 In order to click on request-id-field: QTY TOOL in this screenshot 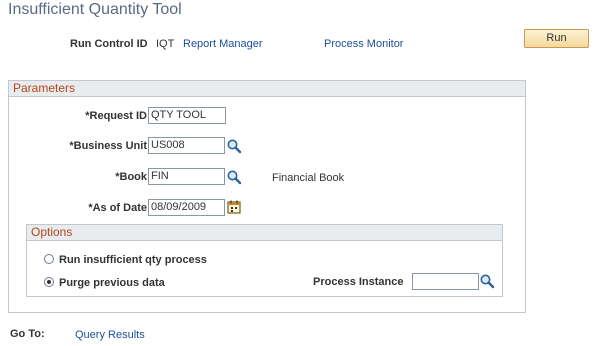, I will do `click(187, 115)`.